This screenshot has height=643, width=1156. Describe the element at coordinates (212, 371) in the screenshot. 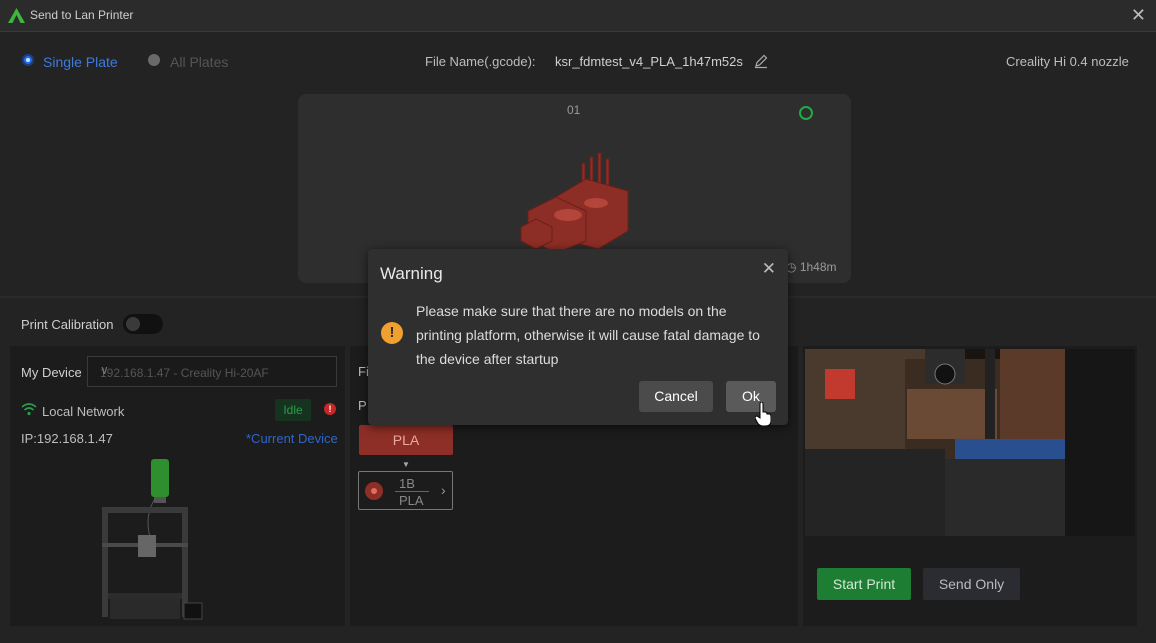

I see `device-select: 192.168.1.47 - Creality Hi-20AF ∨` at that location.